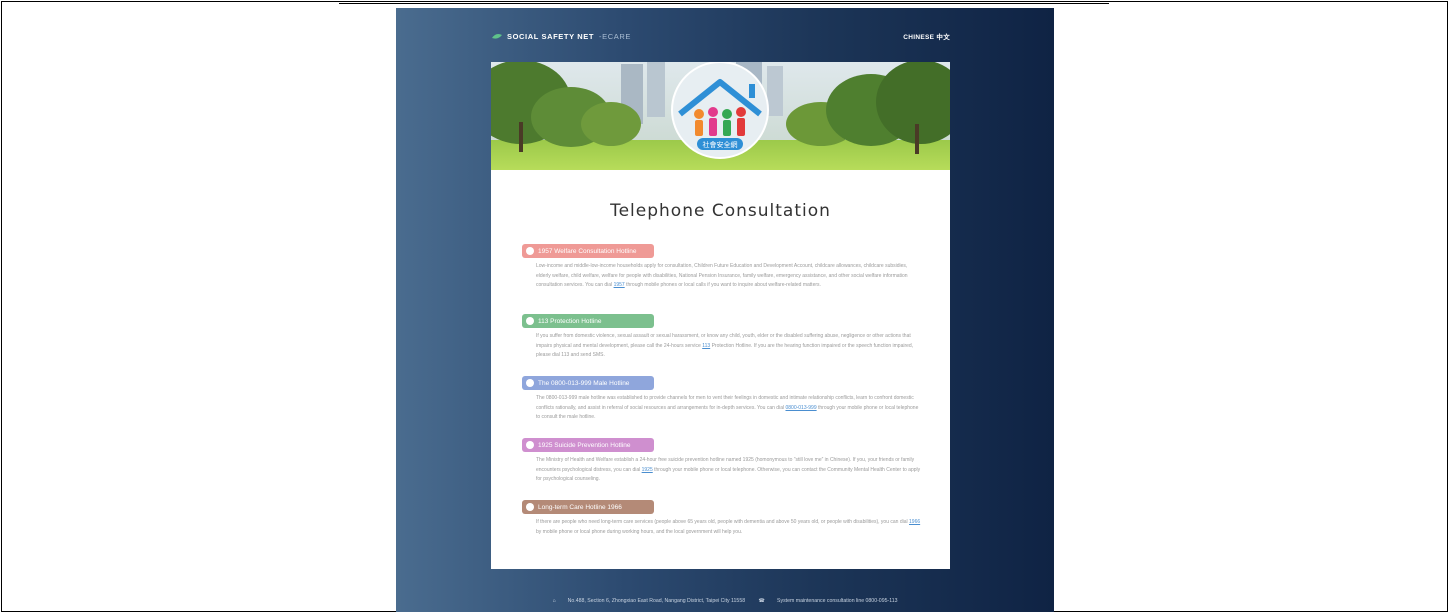 This screenshot has height=614, width=1451. Describe the element at coordinates (530, 251) in the screenshot. I see `heart-icon` at that location.